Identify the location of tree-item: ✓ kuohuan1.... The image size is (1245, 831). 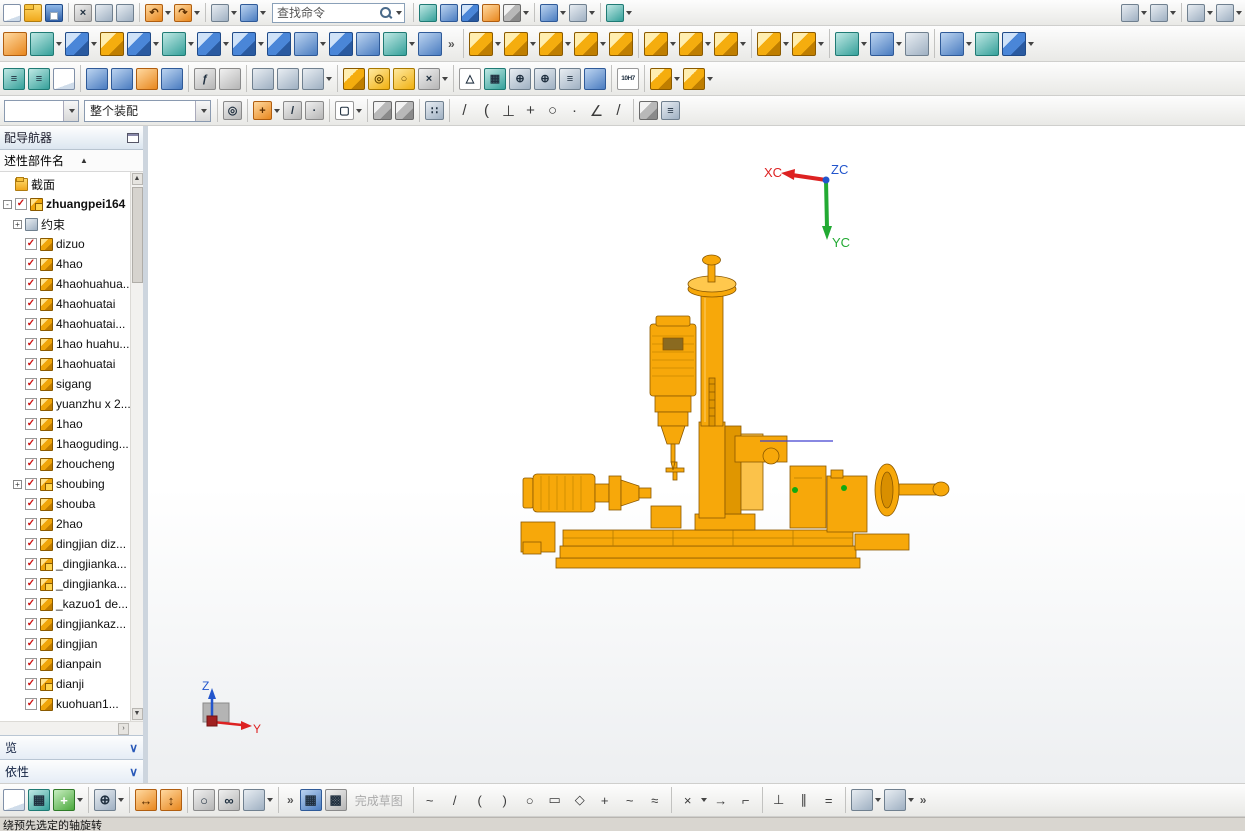
(65, 704).